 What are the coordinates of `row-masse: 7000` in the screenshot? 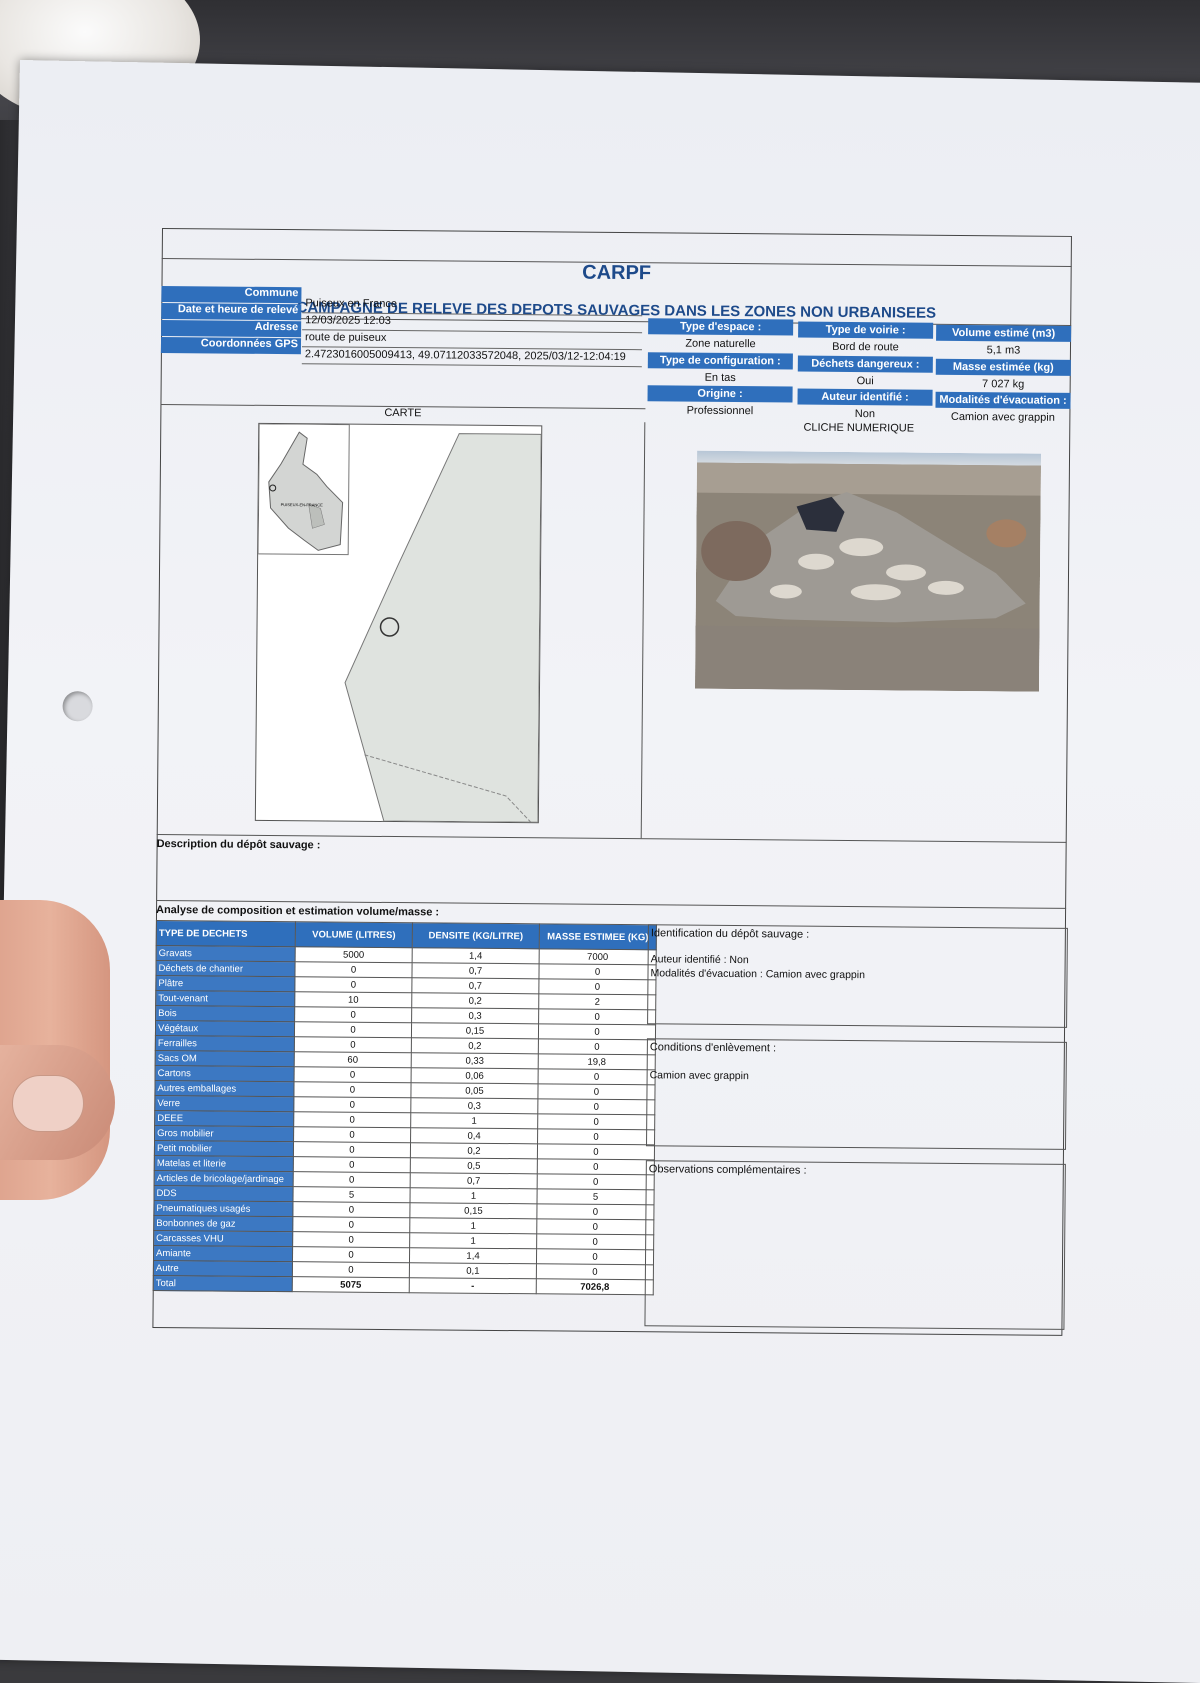 It's located at (598, 956).